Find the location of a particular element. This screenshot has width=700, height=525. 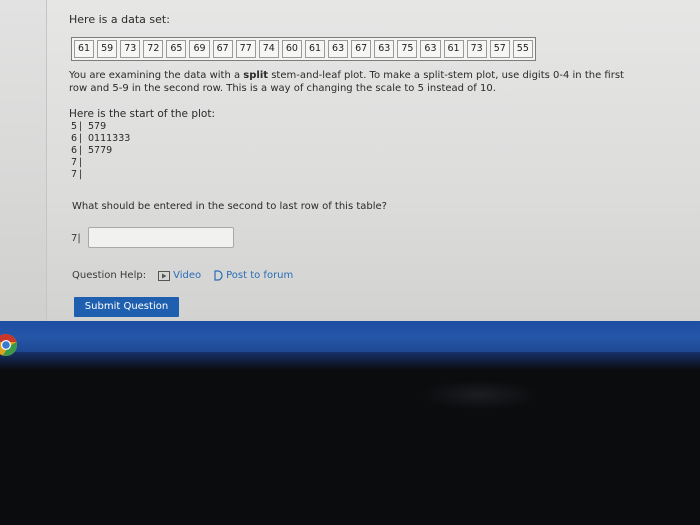

plot-heading: Here is the start of the plot: is located at coordinates (142, 114).